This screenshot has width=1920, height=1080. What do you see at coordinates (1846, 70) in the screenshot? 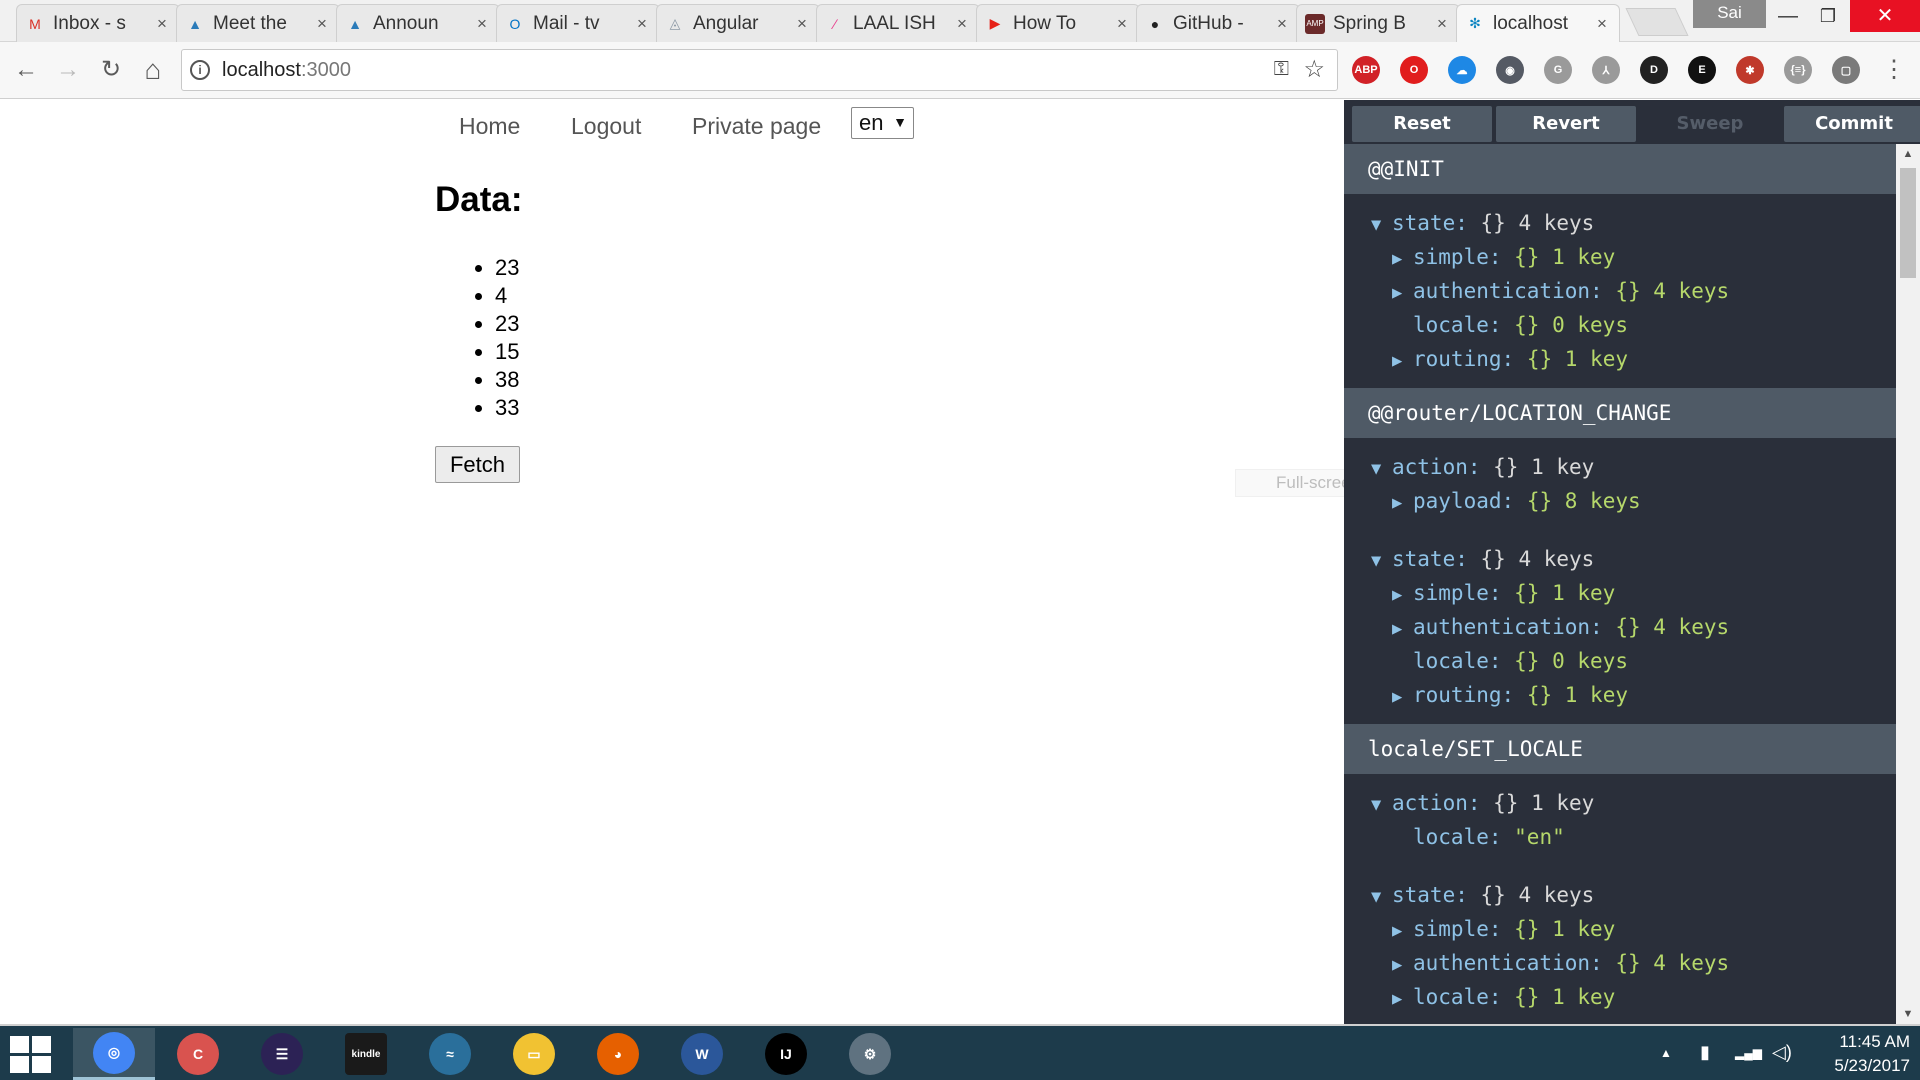
I see `square-extension-icon: ▢` at bounding box center [1846, 70].